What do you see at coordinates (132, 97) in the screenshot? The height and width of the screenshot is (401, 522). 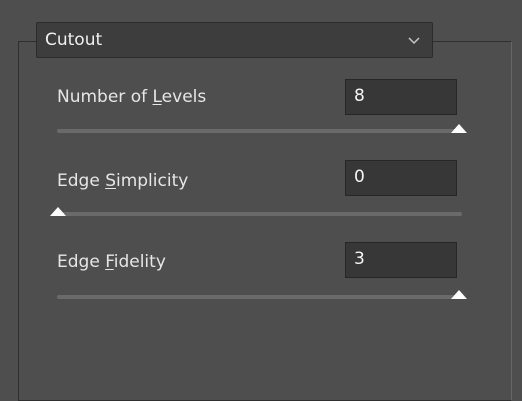 I see `number-of-levels-label: Number of Levels` at bounding box center [132, 97].